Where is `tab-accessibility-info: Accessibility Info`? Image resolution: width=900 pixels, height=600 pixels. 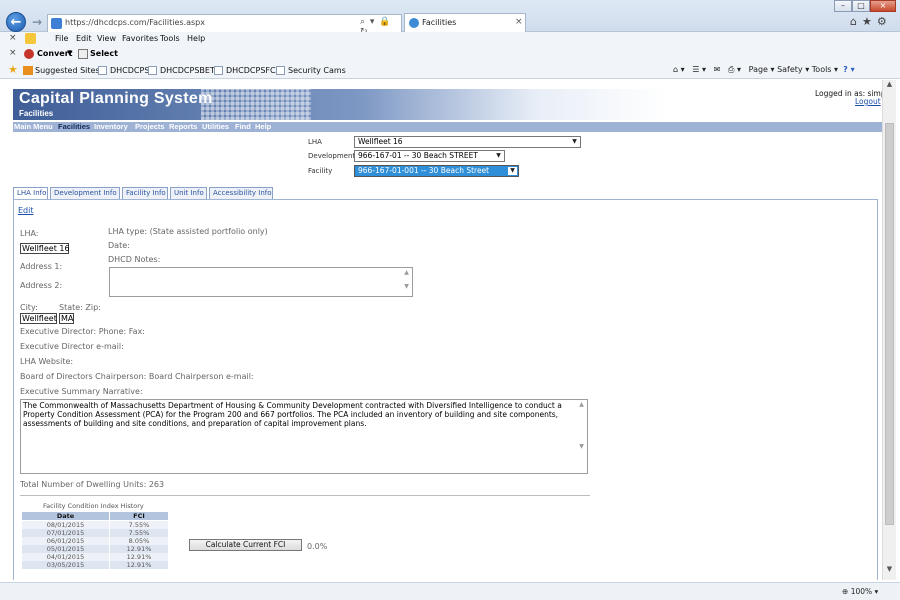 tab-accessibility-info: Accessibility Info is located at coordinates (241, 193).